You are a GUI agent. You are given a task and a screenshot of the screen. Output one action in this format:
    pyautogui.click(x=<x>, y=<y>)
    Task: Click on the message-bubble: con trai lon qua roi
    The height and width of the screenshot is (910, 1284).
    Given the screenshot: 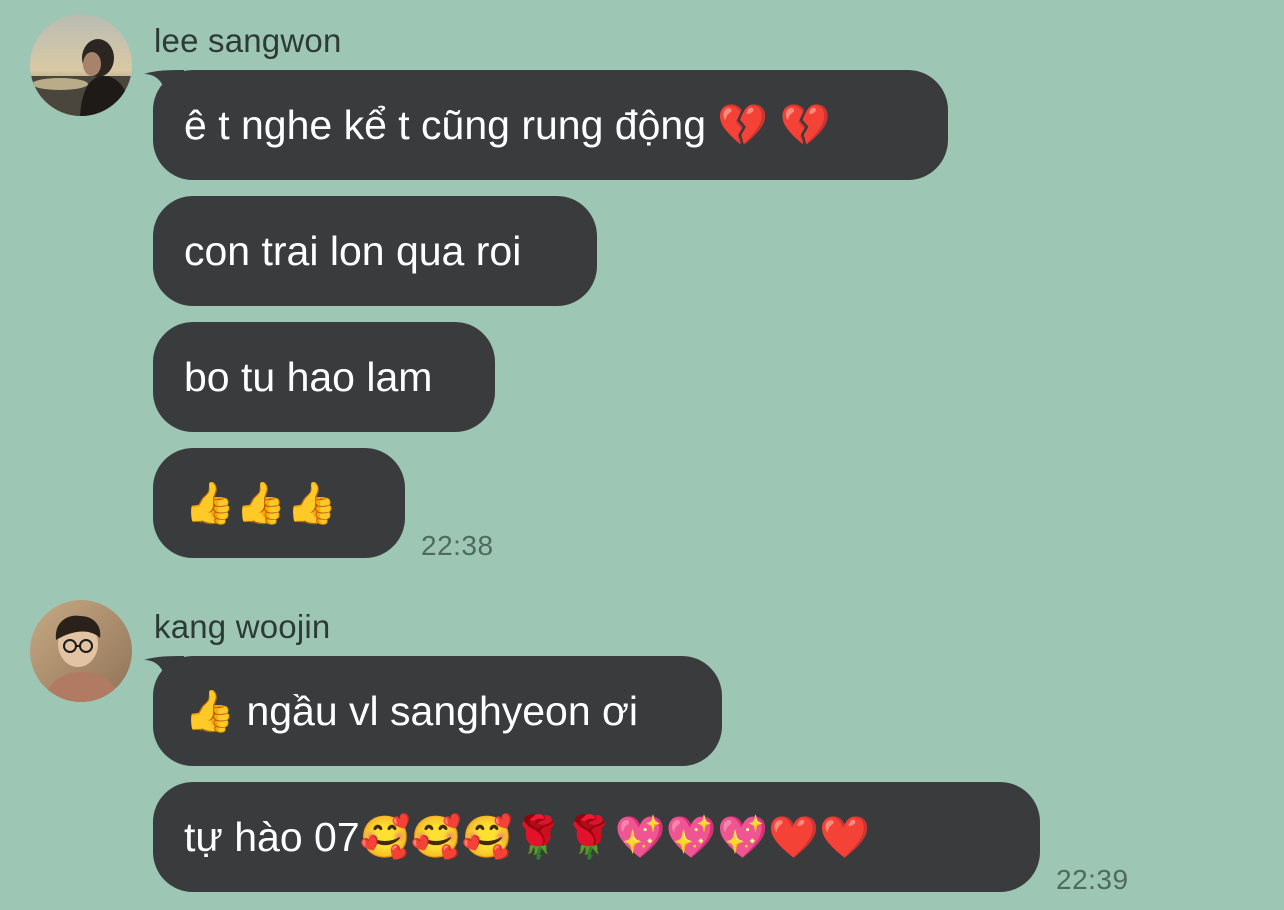 What is the action you would take?
    pyautogui.click(x=375, y=251)
    